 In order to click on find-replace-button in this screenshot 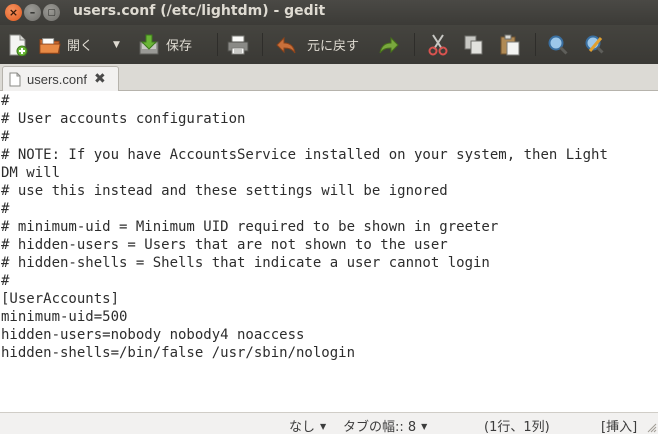, I will do `click(595, 44)`.